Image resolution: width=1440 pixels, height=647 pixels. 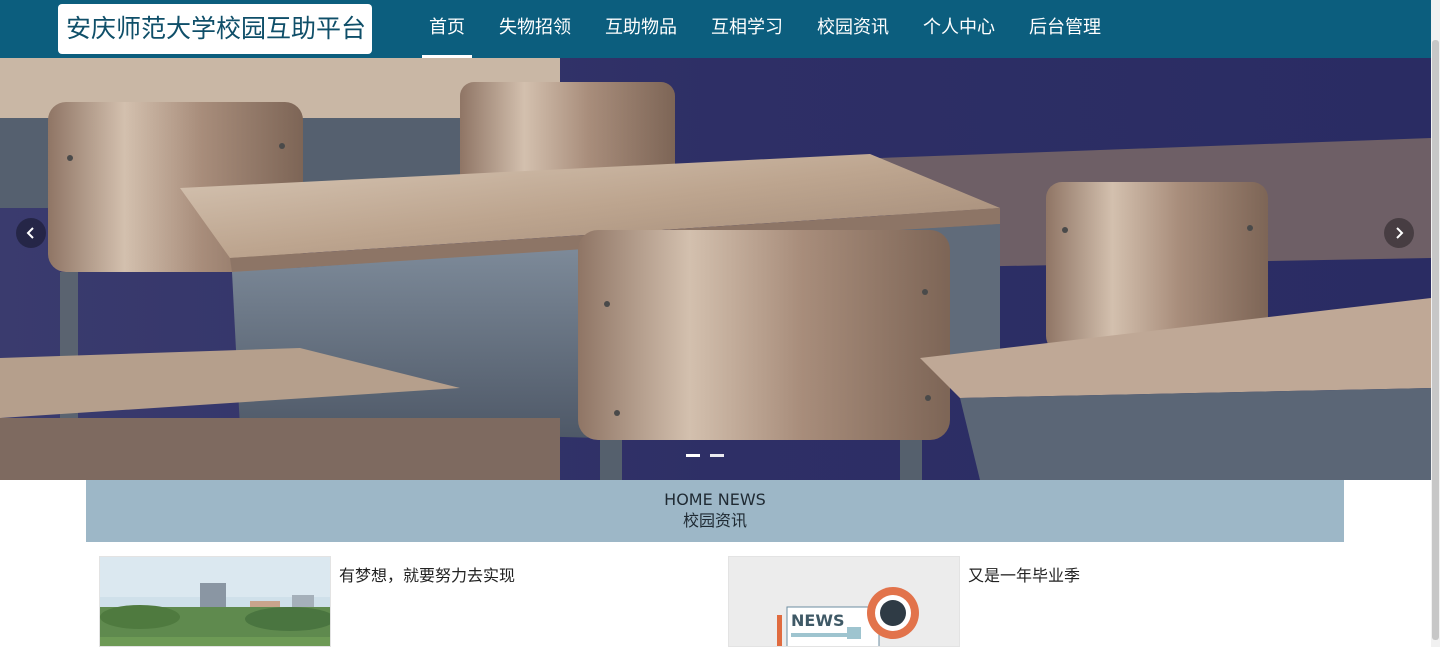 I want to click on news-thumbnail-campus, so click(x=215, y=601).